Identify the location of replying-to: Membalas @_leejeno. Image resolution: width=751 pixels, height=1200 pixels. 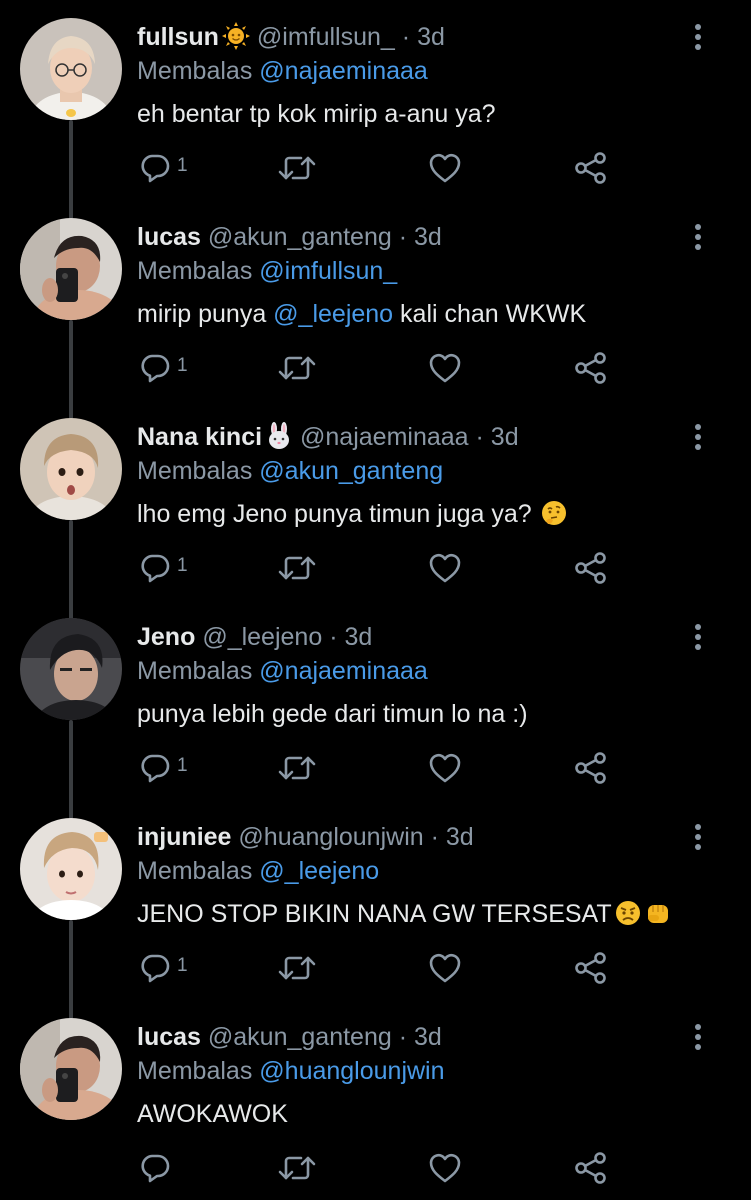
(258, 871).